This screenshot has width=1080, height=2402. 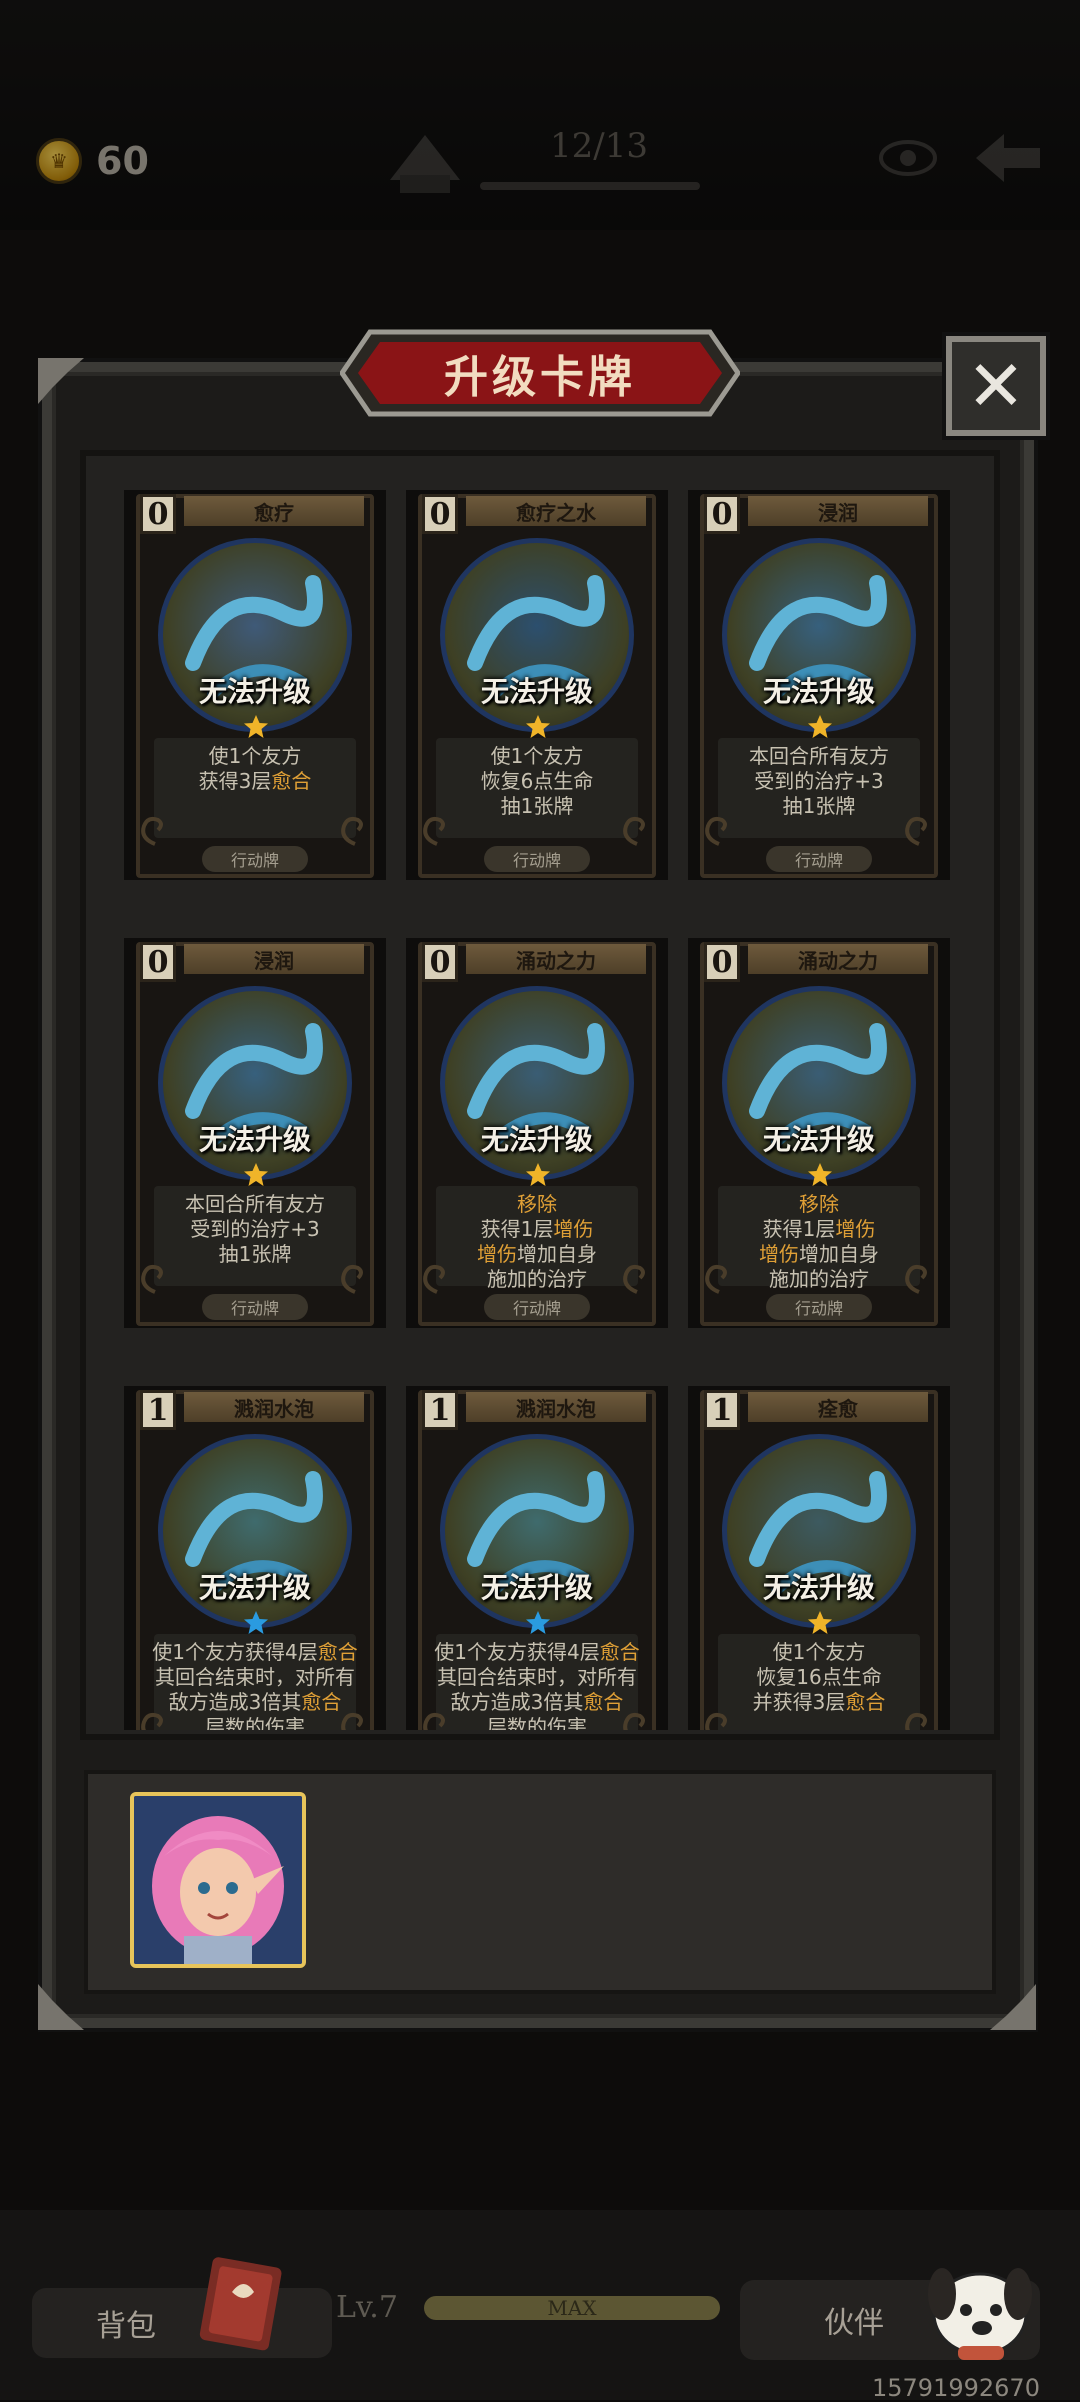 I want to click on close-icon: ✕, so click(x=996, y=386).